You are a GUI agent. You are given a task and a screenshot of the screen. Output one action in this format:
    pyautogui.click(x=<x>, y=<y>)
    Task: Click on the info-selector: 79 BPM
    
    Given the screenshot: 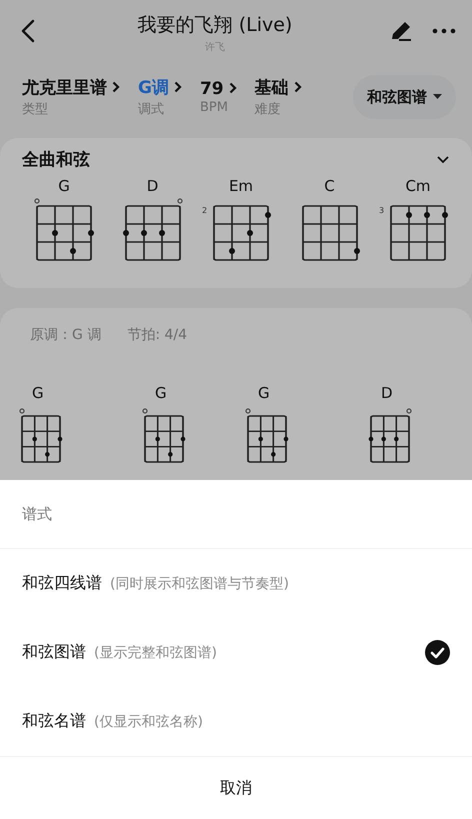 What is the action you would take?
    pyautogui.click(x=218, y=97)
    